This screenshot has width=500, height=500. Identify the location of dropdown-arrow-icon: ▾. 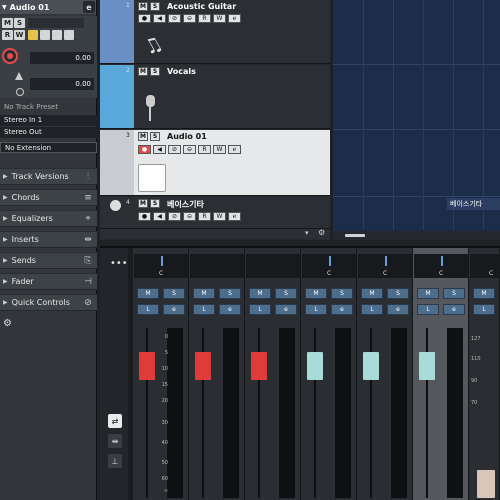
(307, 233).